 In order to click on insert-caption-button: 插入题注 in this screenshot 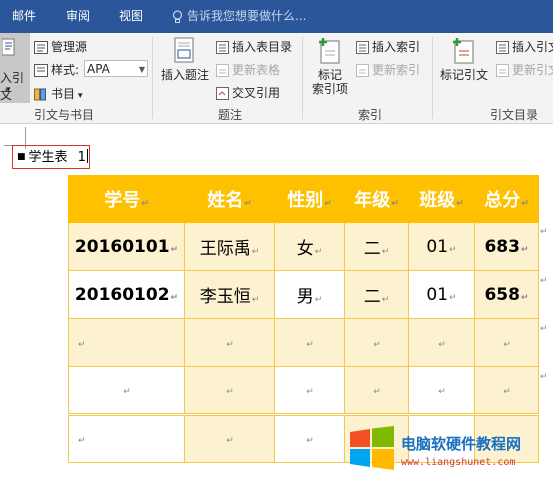, I will do `click(185, 59)`.